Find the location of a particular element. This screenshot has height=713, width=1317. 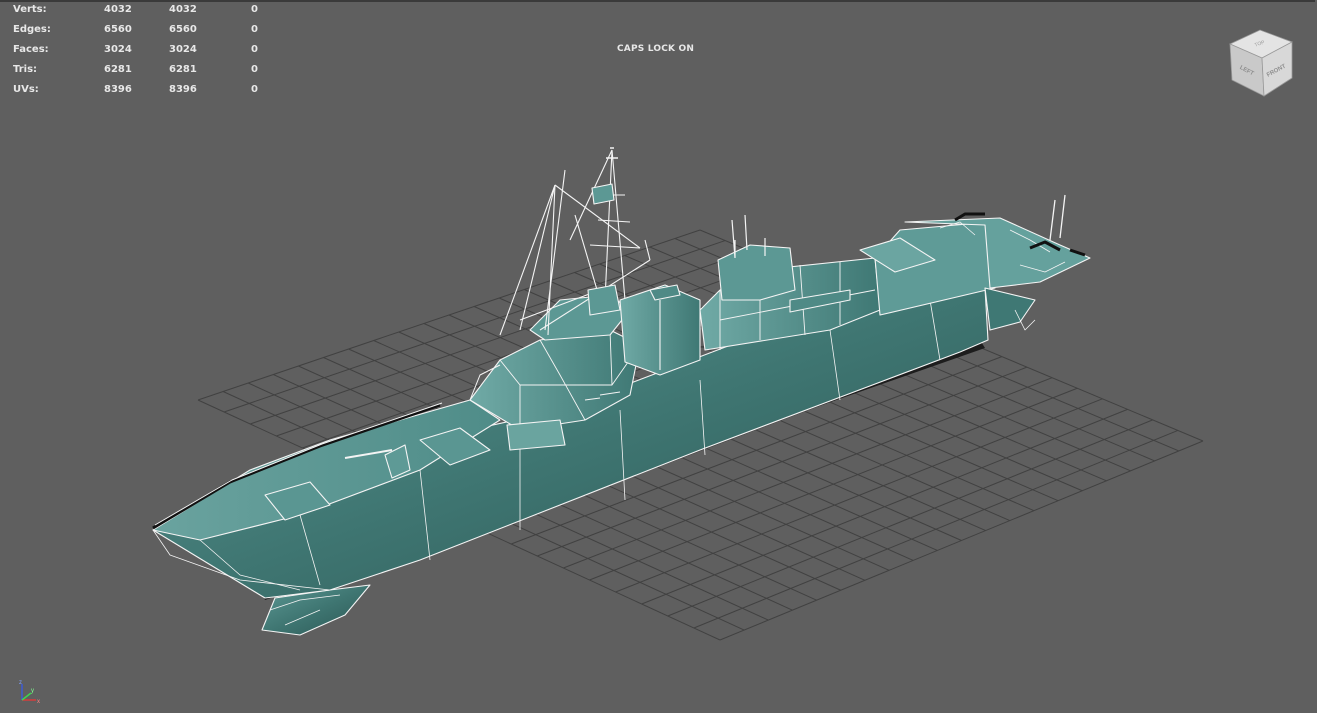

stats-label: Edges: is located at coordinates (32, 29).